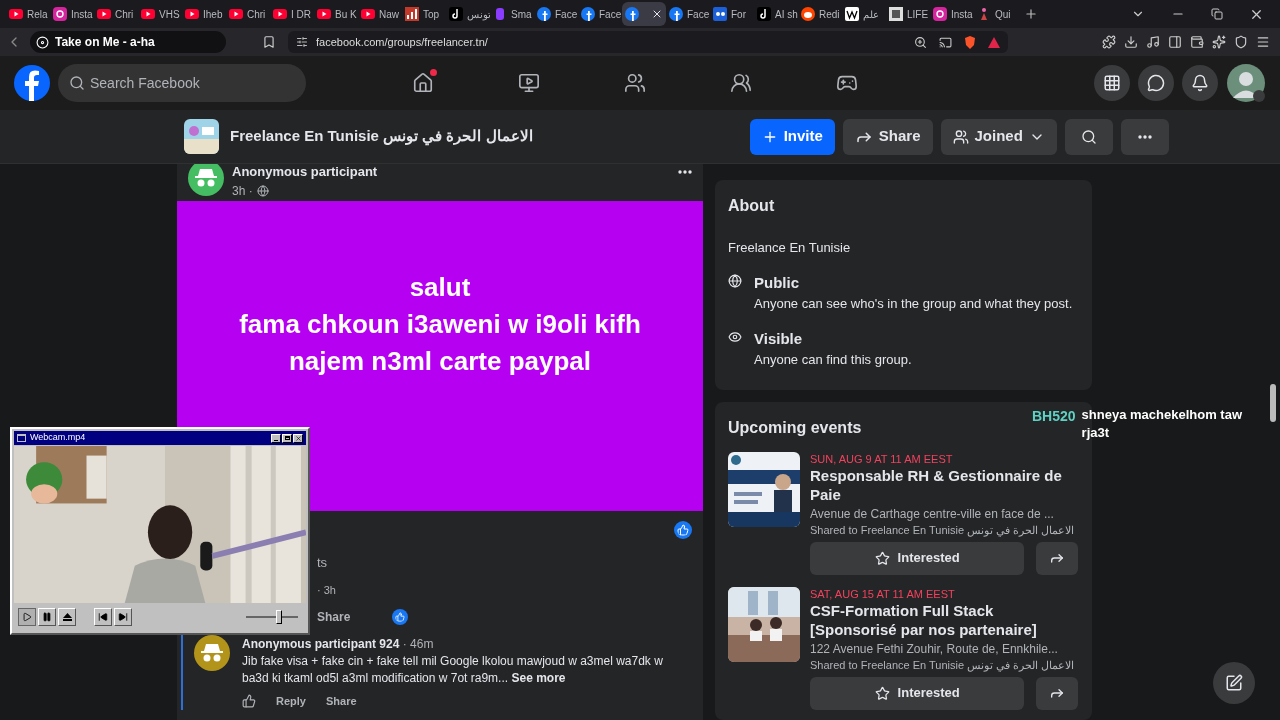  What do you see at coordinates (468, 14) in the screenshot?
I see `browser-tab: تونس` at bounding box center [468, 14].